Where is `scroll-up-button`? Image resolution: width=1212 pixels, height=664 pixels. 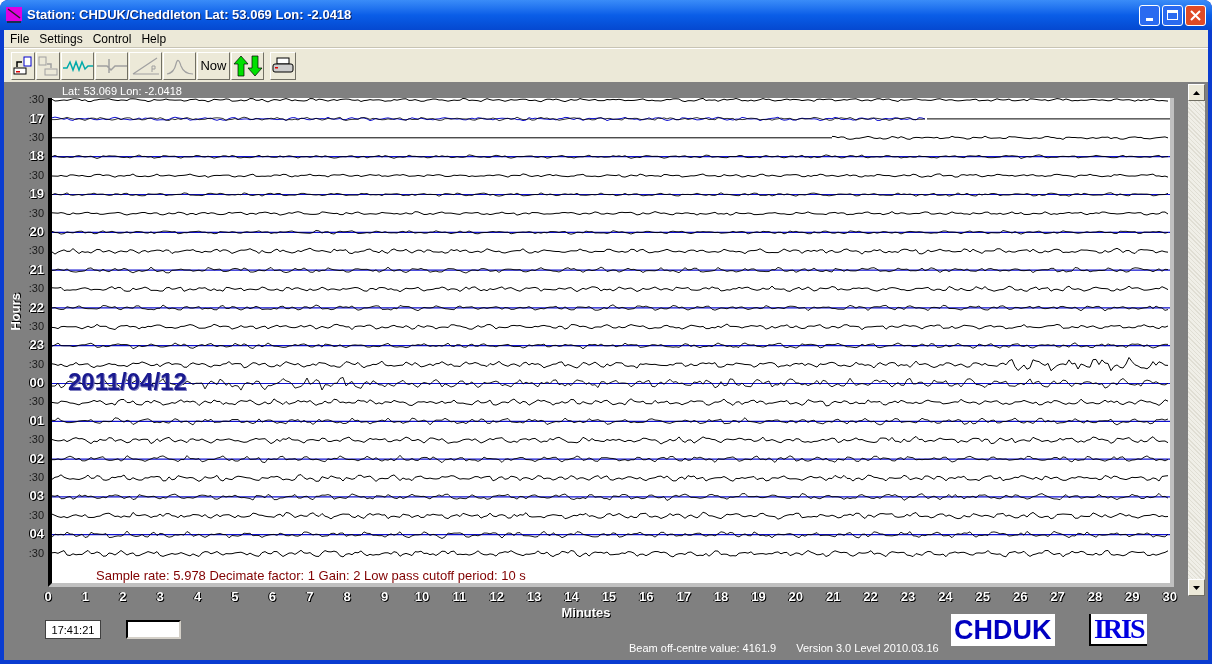
scroll-up-button is located at coordinates (1196, 92).